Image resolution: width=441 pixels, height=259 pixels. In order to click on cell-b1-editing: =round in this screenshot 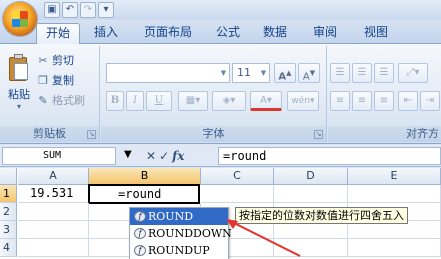, I will do `click(144, 194)`.